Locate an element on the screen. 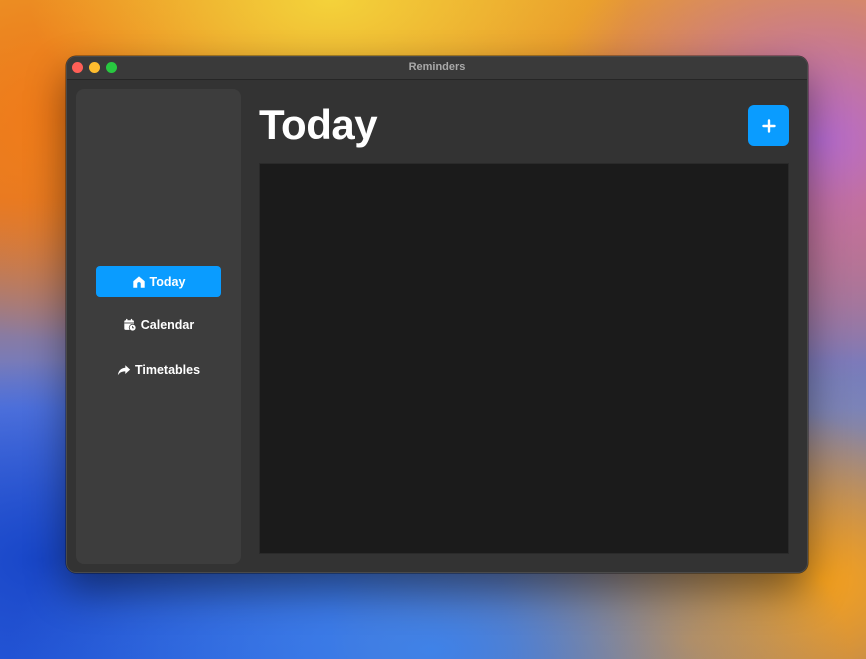 The height and width of the screenshot is (659, 866). plus-icon is located at coordinates (768, 125).